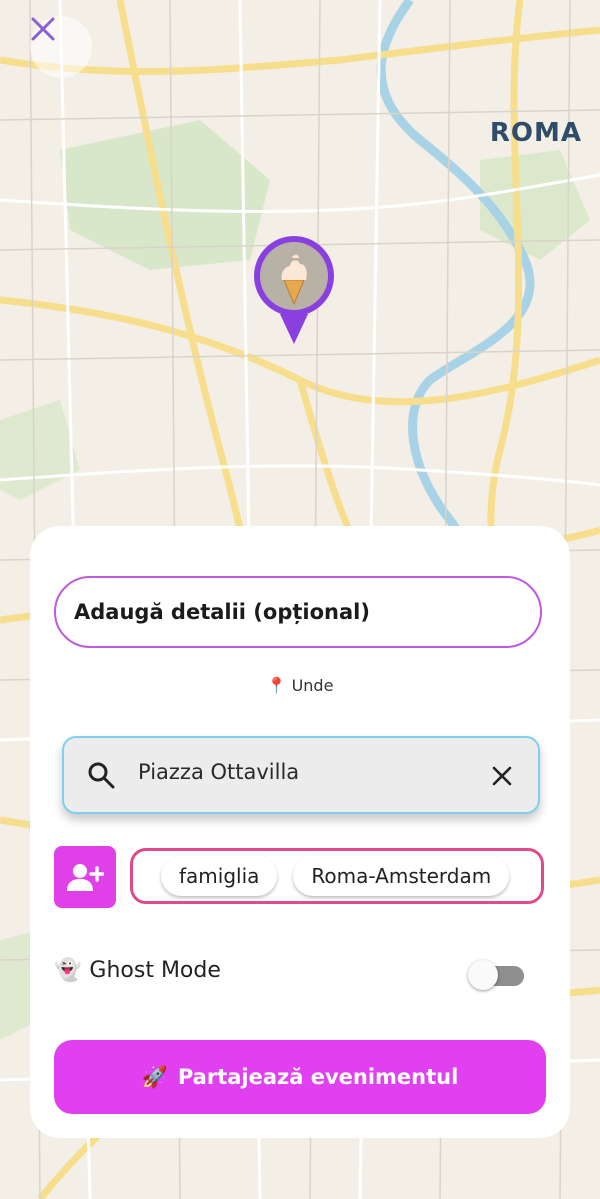 The image size is (600, 1199). Describe the element at coordinates (219, 772) in the screenshot. I see `search-input-value: Piazza Ottavilla` at that location.